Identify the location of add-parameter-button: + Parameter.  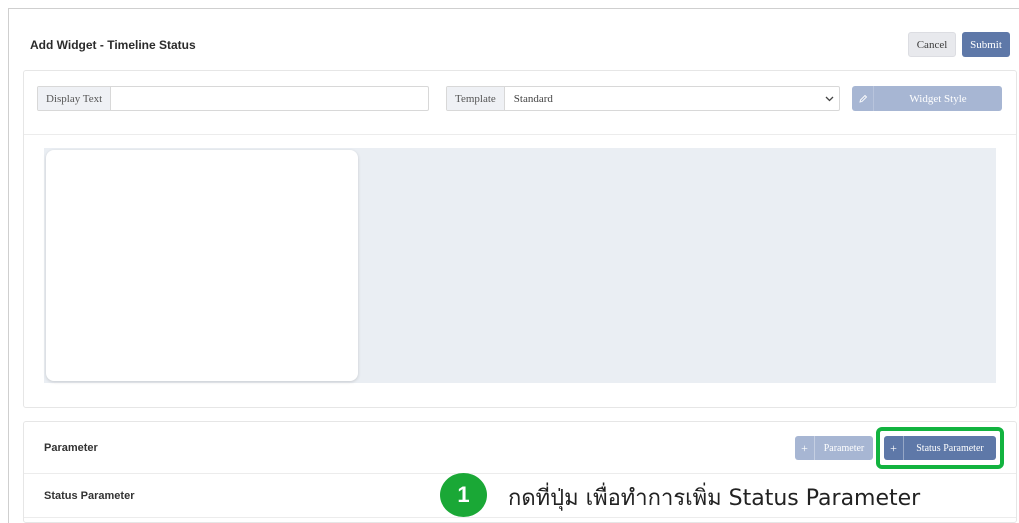
(834, 448).